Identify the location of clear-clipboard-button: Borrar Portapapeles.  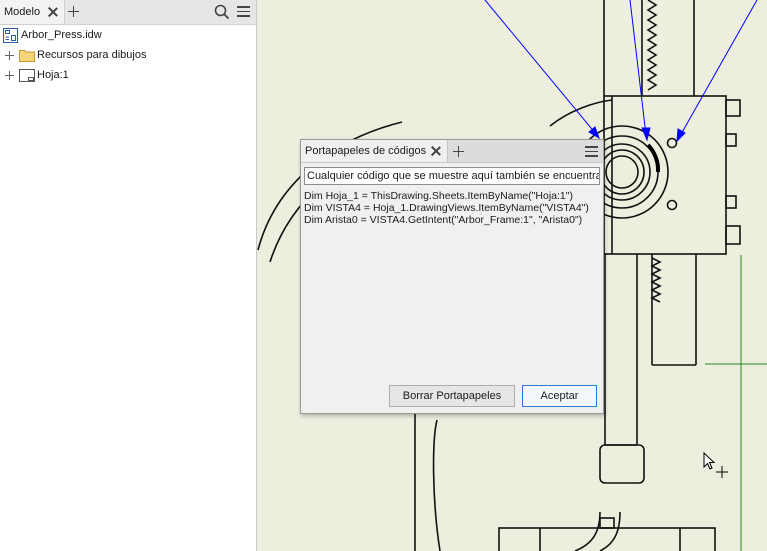
(452, 396).